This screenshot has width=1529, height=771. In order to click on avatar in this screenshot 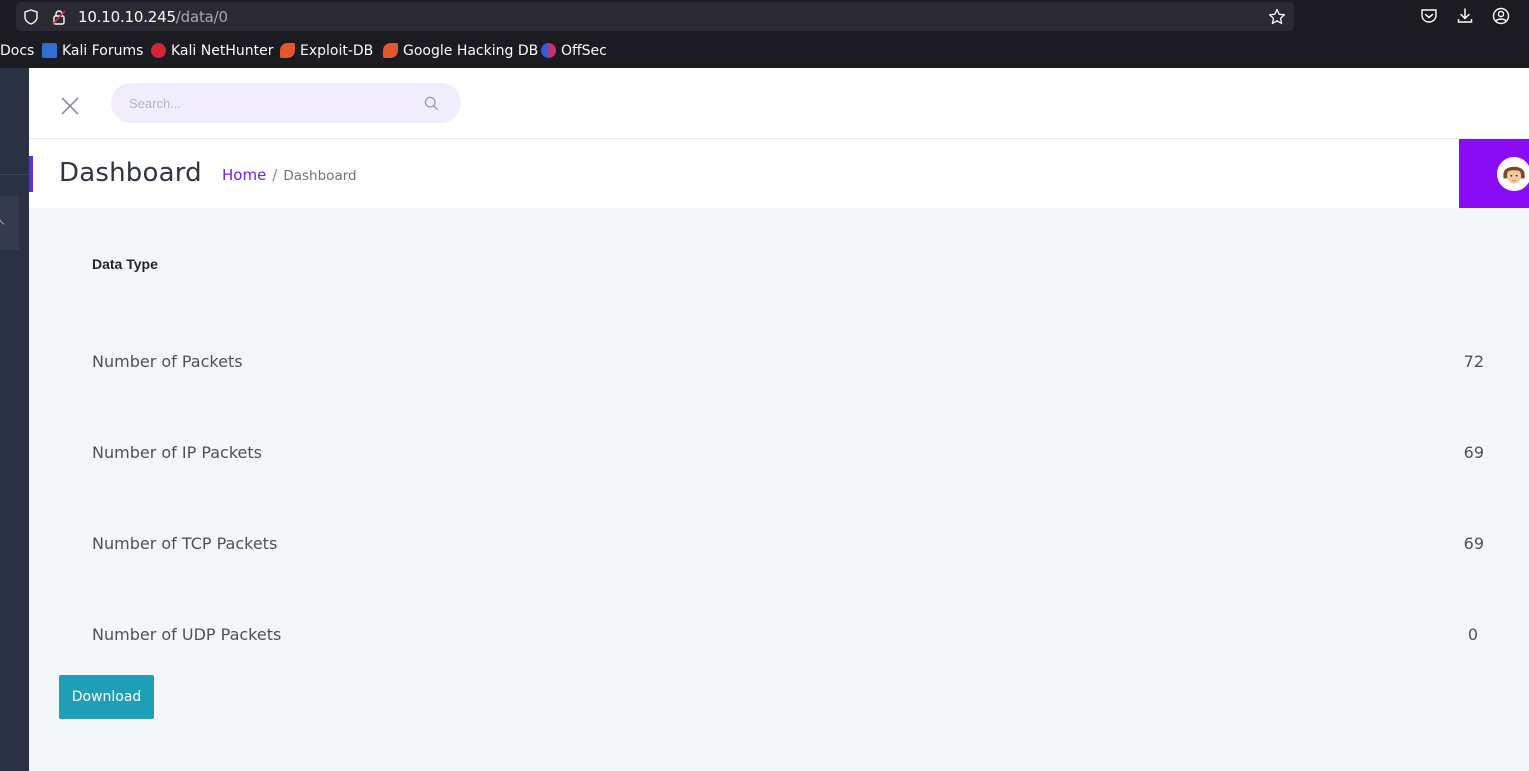, I will do `click(1513, 174)`.